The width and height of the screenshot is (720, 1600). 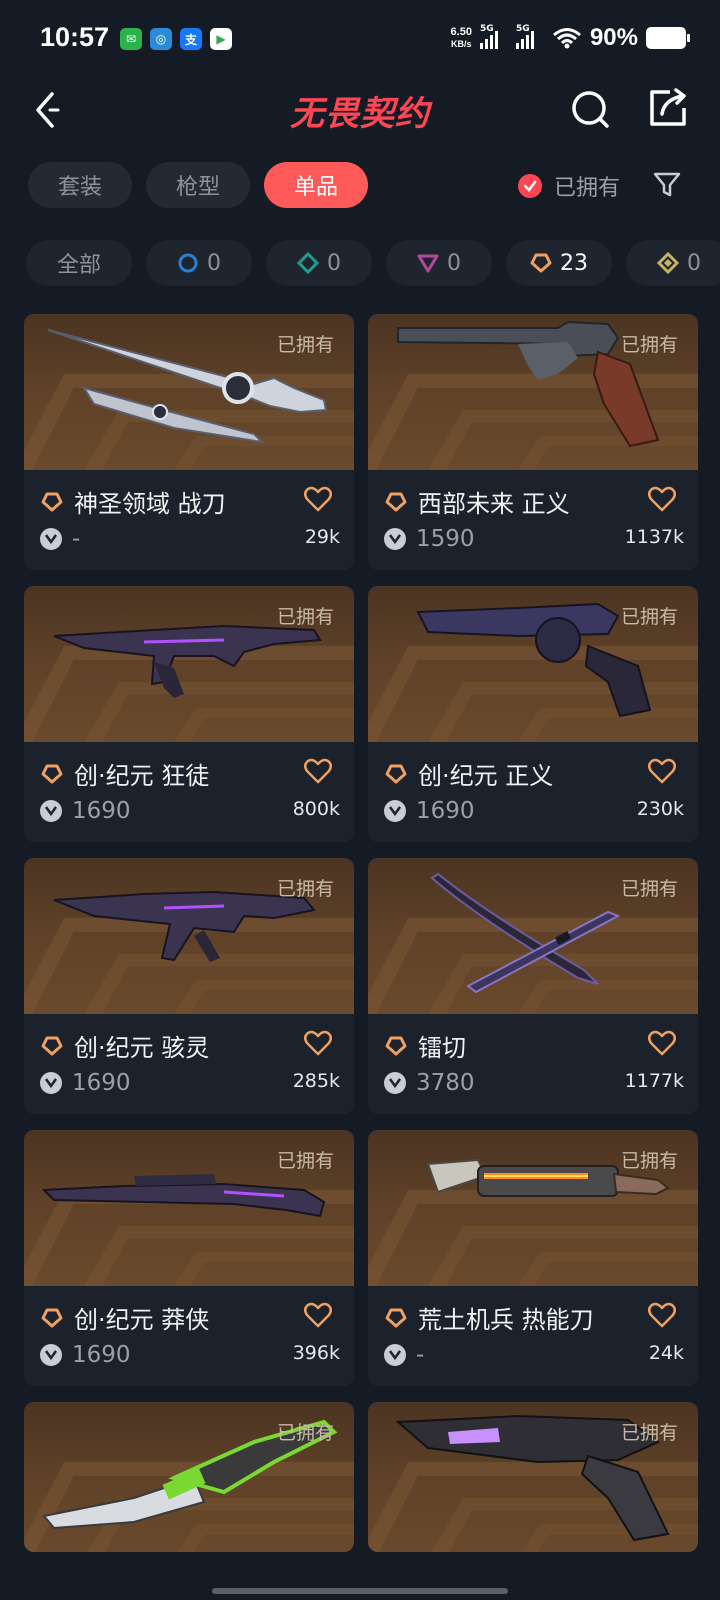 What do you see at coordinates (161, 39) in the screenshot?
I see `mobile-app-icon: ◎` at bounding box center [161, 39].